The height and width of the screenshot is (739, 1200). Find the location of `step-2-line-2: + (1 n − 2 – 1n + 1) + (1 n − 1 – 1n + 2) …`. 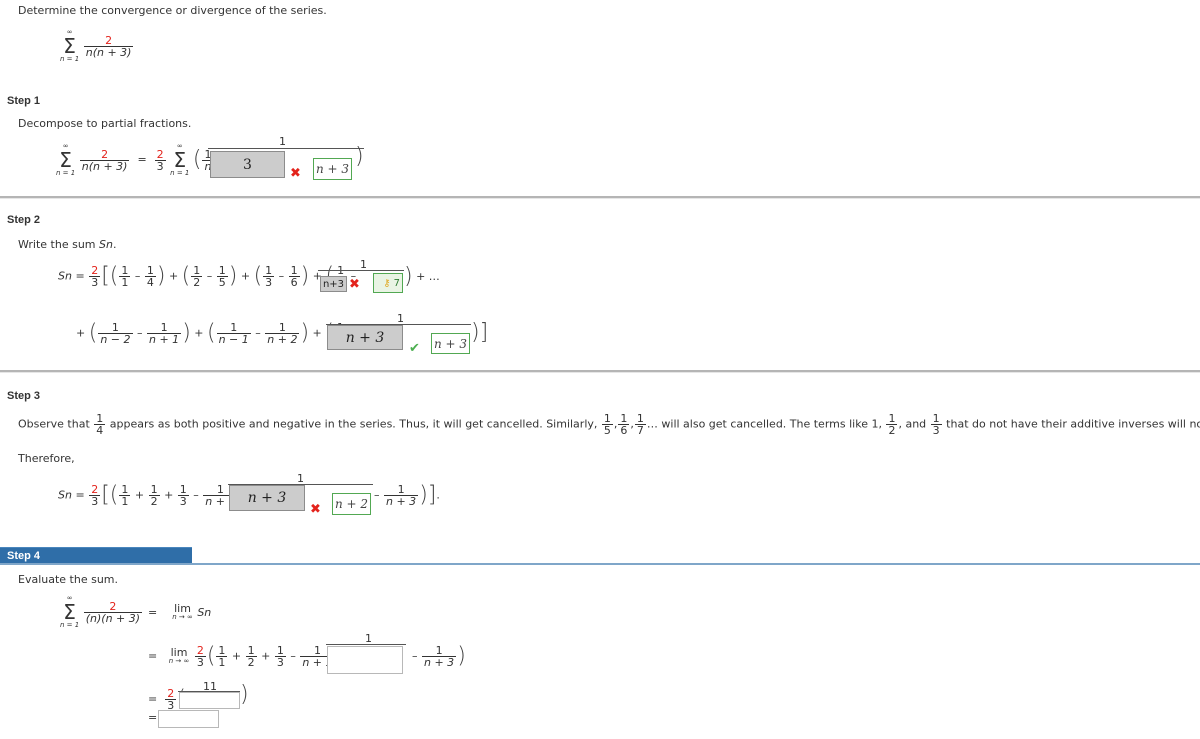

step-2-line-2: + (1 n − 2 – 1n + 1) + (1 n − 1 – 1n + 2) … is located at coordinates (216, 333).